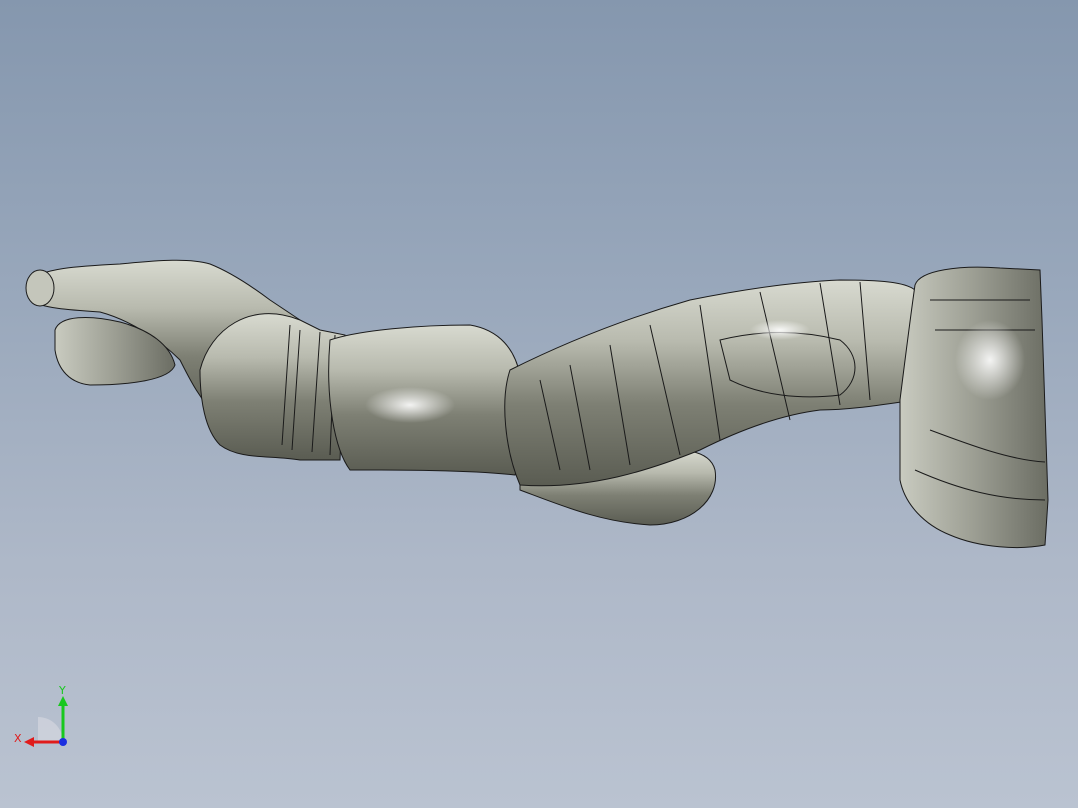 This screenshot has height=808, width=1078. What do you see at coordinates (41, 715) in the screenshot?
I see `coordinate-triad: Y X` at bounding box center [41, 715].